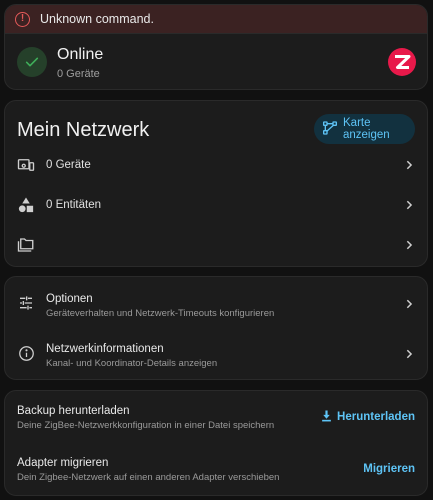  I want to click on alert-circle-icon: !, so click(22, 19).